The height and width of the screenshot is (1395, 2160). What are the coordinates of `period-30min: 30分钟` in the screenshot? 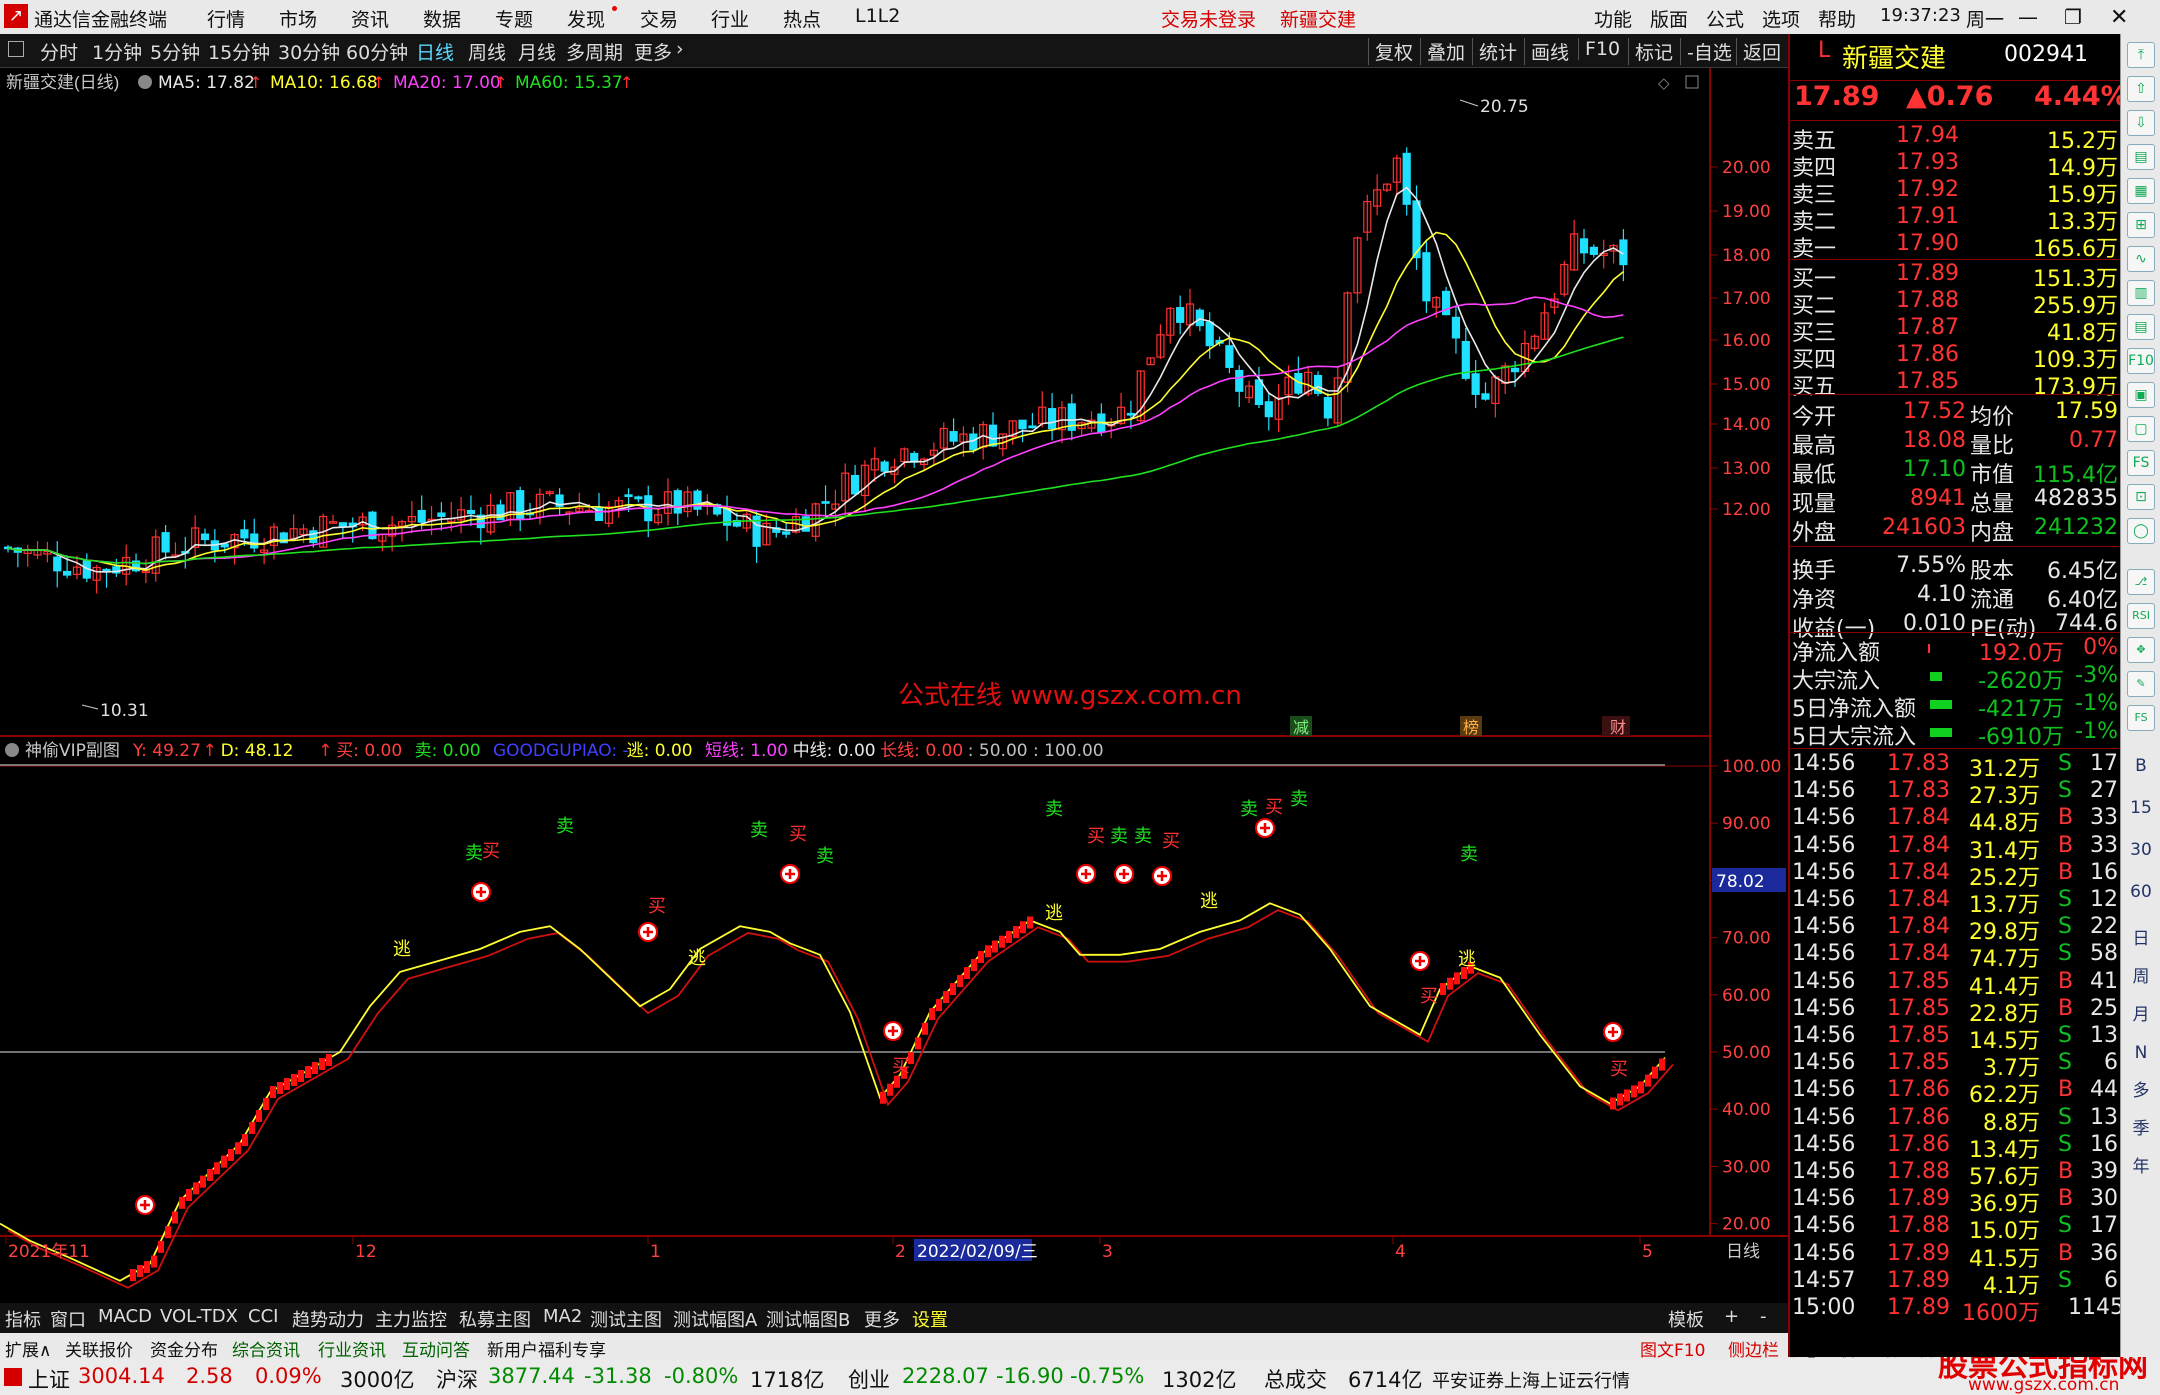 It's located at (309, 51).